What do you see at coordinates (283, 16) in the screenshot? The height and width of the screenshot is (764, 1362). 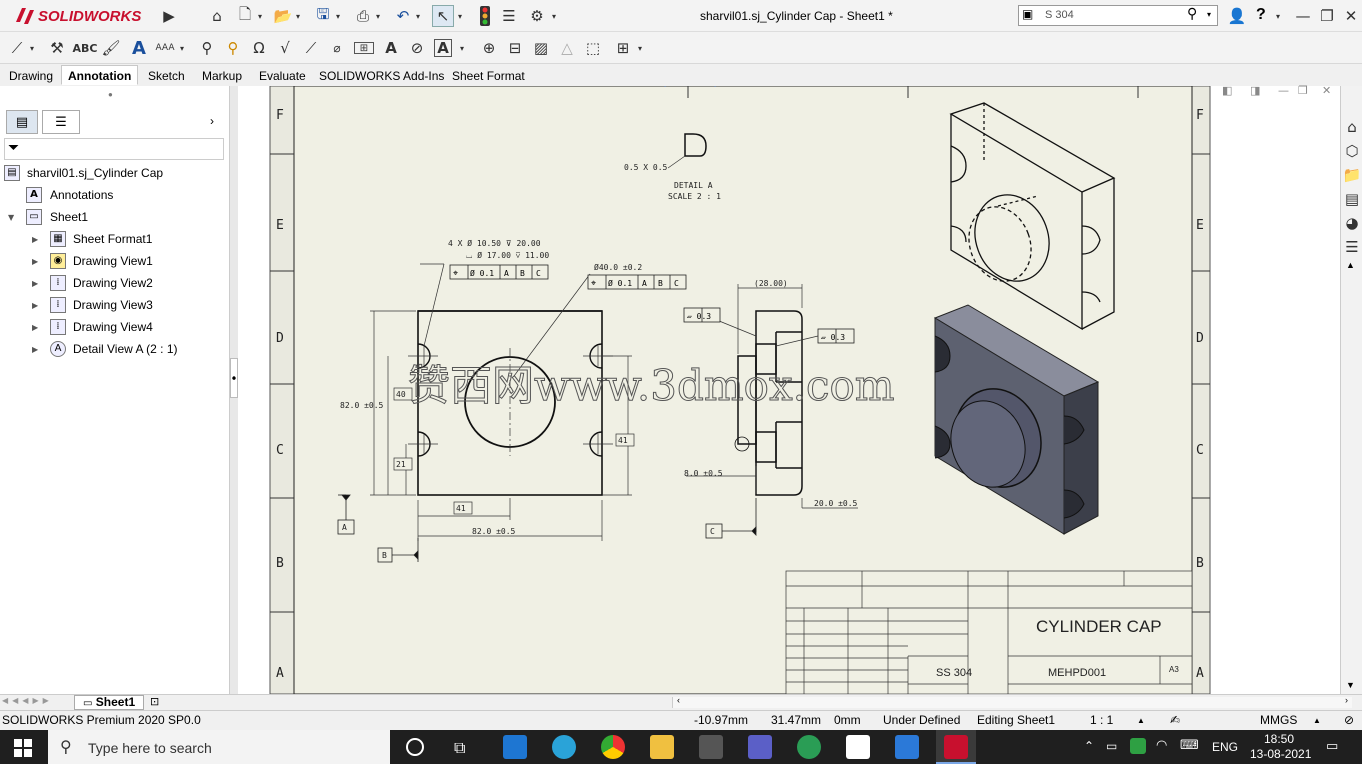 I see `open-folder-icon: 📂` at bounding box center [283, 16].